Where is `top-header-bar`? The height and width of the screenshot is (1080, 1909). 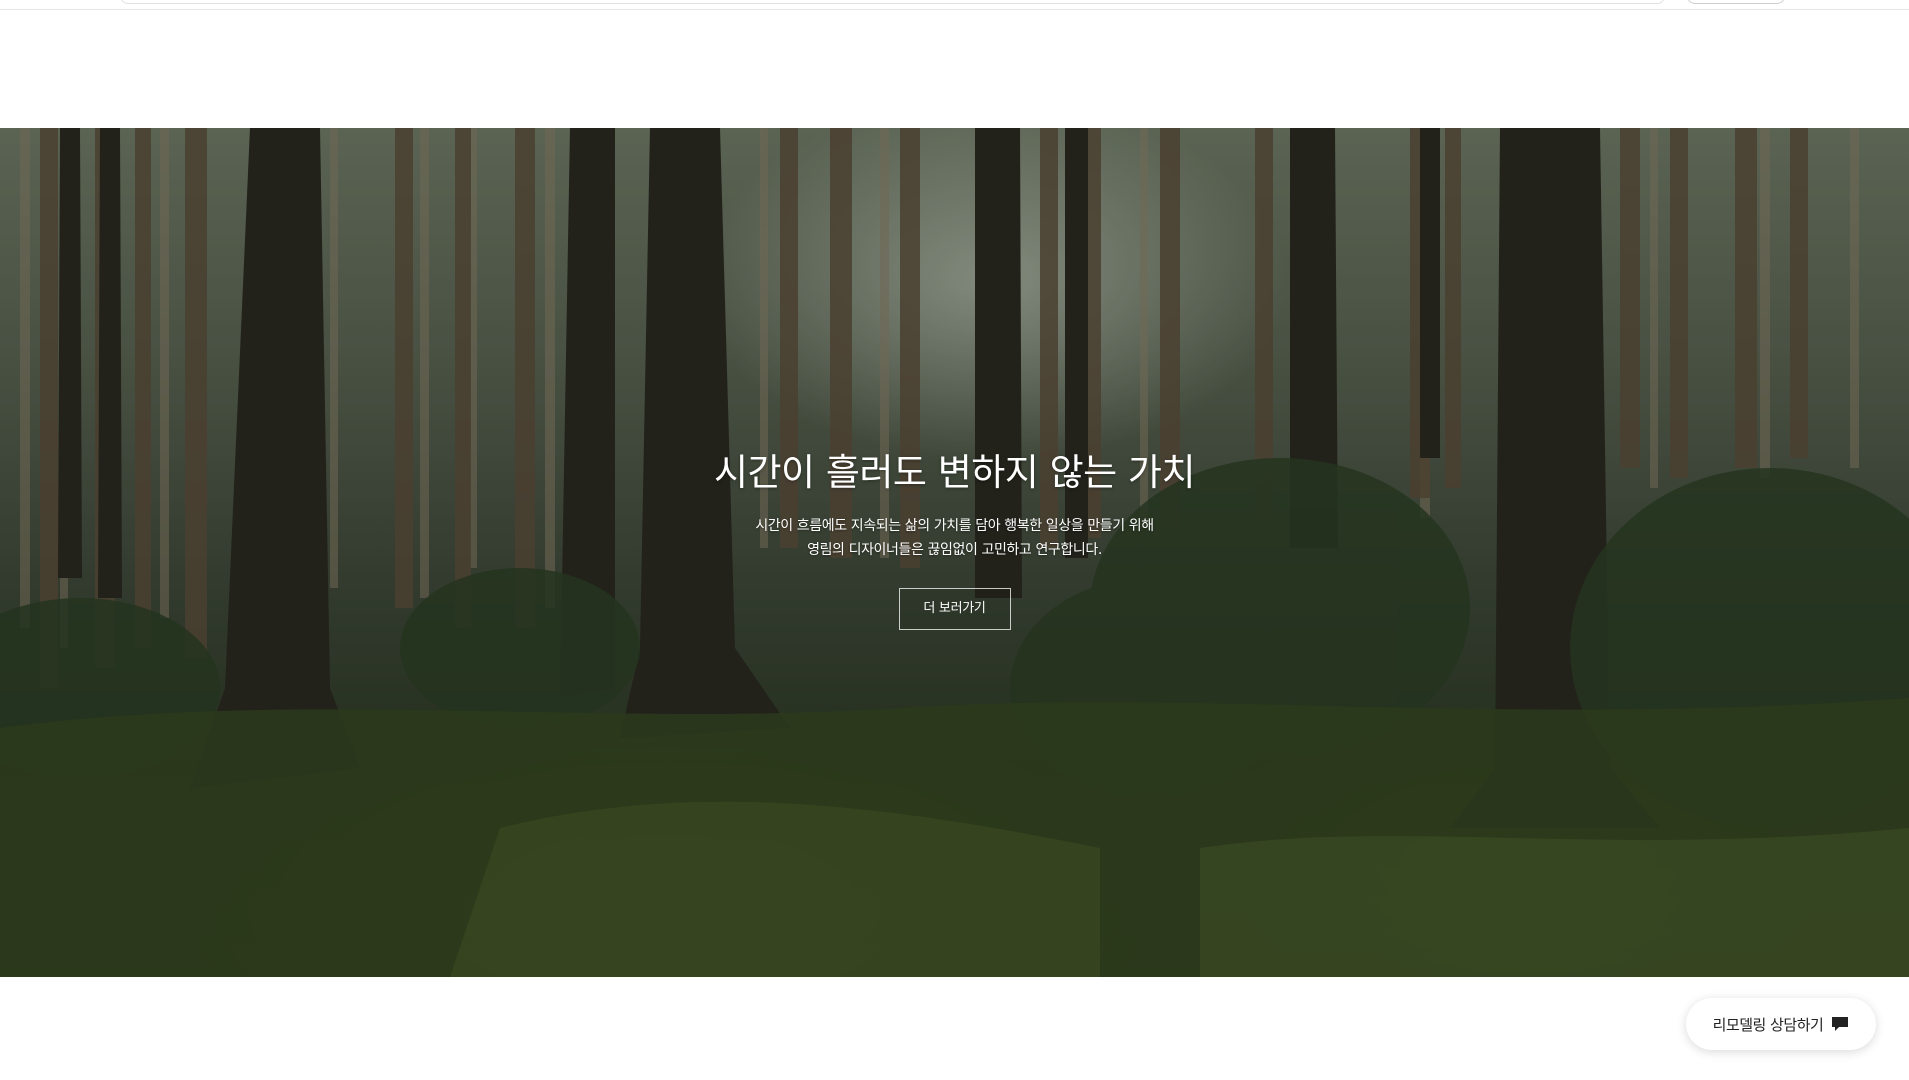 top-header-bar is located at coordinates (954, 5).